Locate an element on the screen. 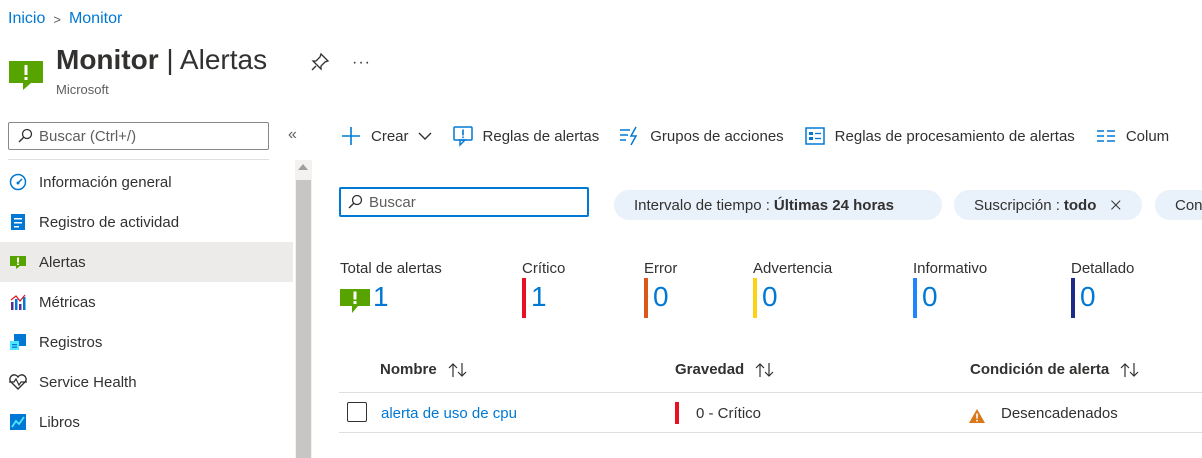 Image resolution: width=1202 pixels, height=458 pixels. breadcrumb-monitor-link: Monitor is located at coordinates (95, 19).